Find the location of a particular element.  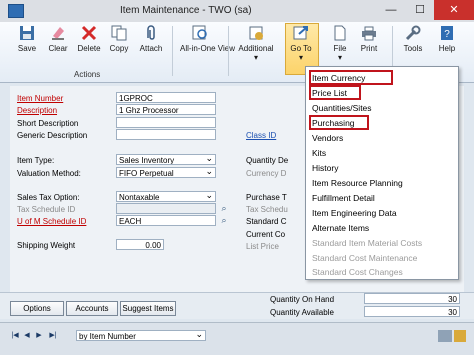

uofm-schedule-id-field: EACH is located at coordinates (166, 220).